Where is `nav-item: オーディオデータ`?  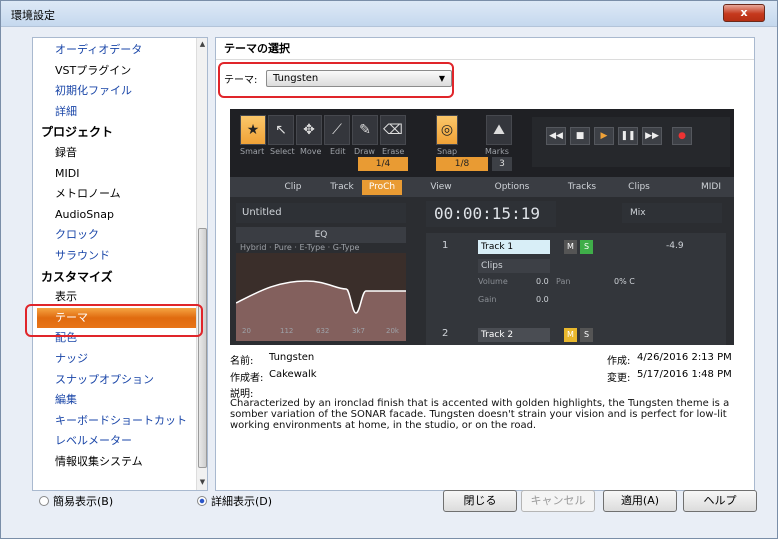
nav-item: オーディオデータ is located at coordinates (115, 50).